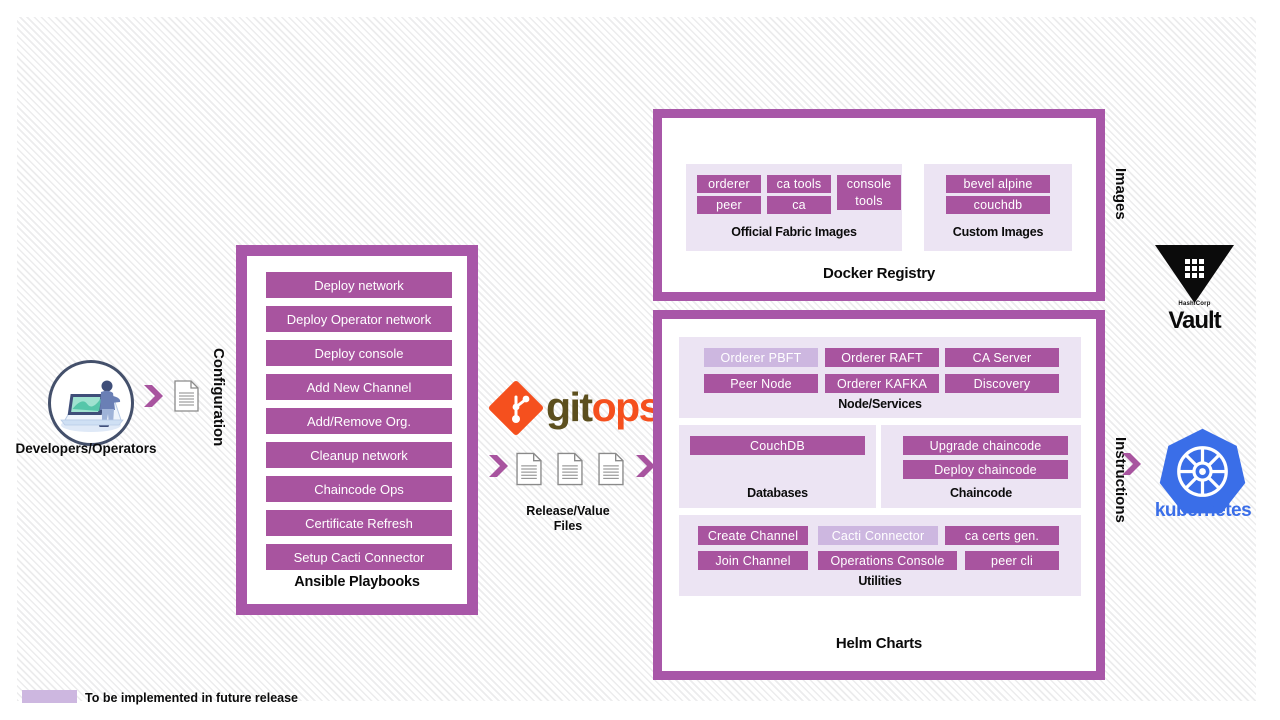  Describe the element at coordinates (516, 407) in the screenshot. I see `gitops-mark-icon` at that location.